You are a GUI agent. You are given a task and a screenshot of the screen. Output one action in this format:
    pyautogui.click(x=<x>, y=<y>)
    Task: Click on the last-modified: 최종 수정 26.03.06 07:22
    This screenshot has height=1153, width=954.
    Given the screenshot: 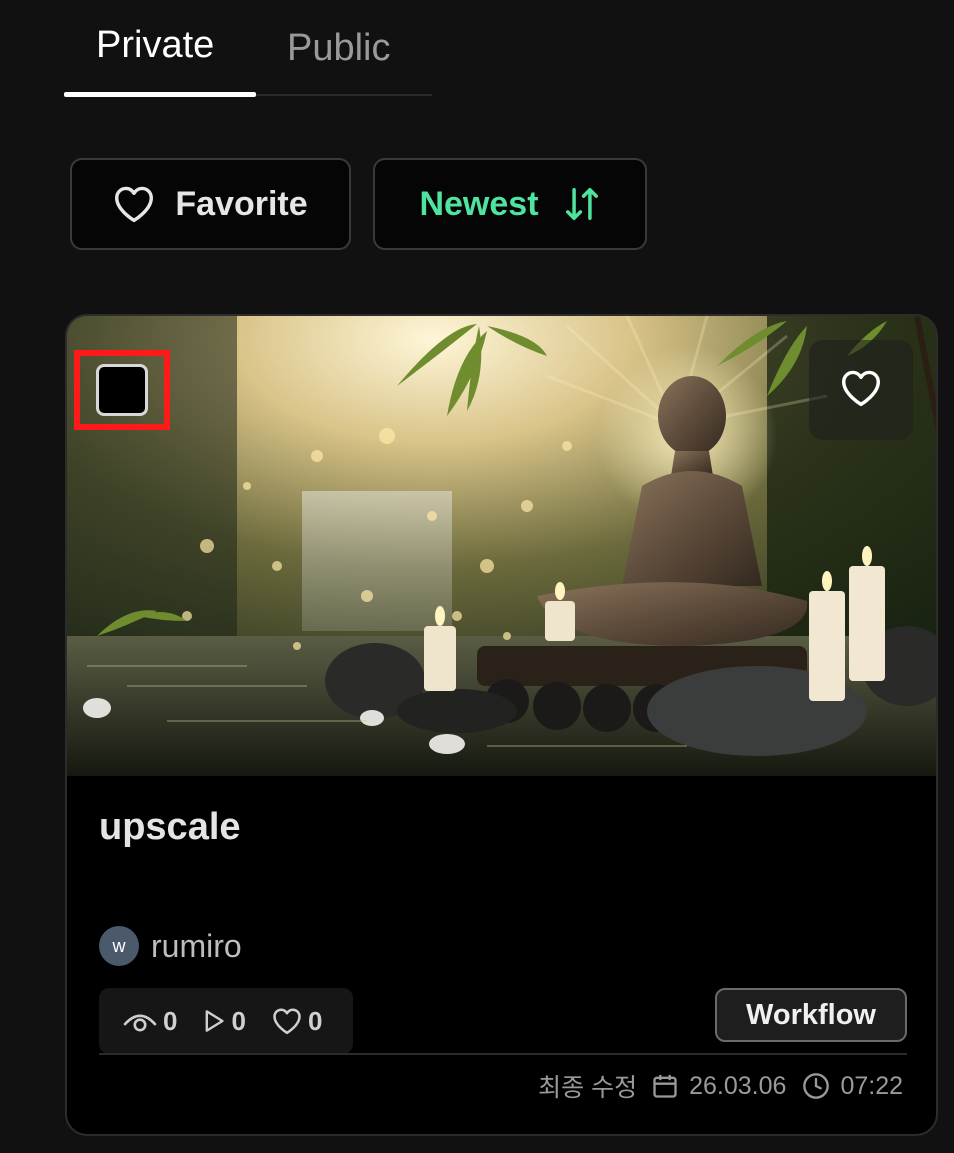 What is the action you would take?
    pyautogui.click(x=720, y=1086)
    